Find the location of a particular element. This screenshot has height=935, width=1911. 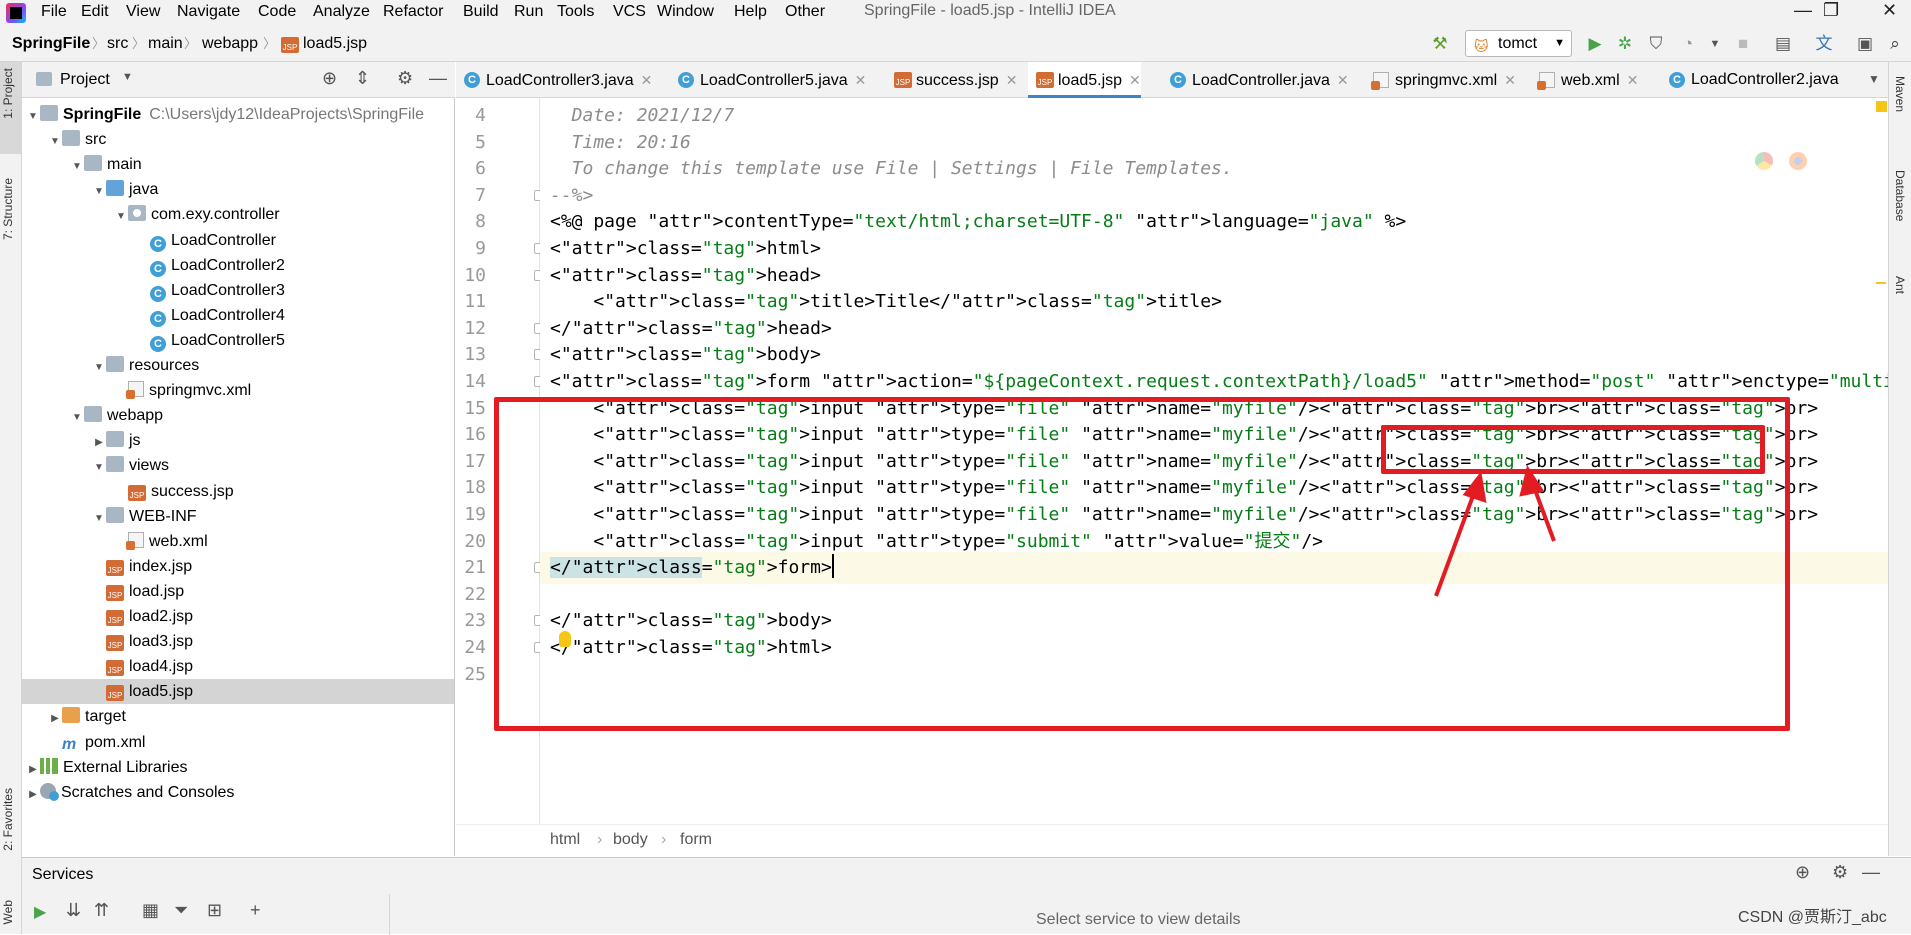

annotation-arrowhead-left is located at coordinates (1474, 487).